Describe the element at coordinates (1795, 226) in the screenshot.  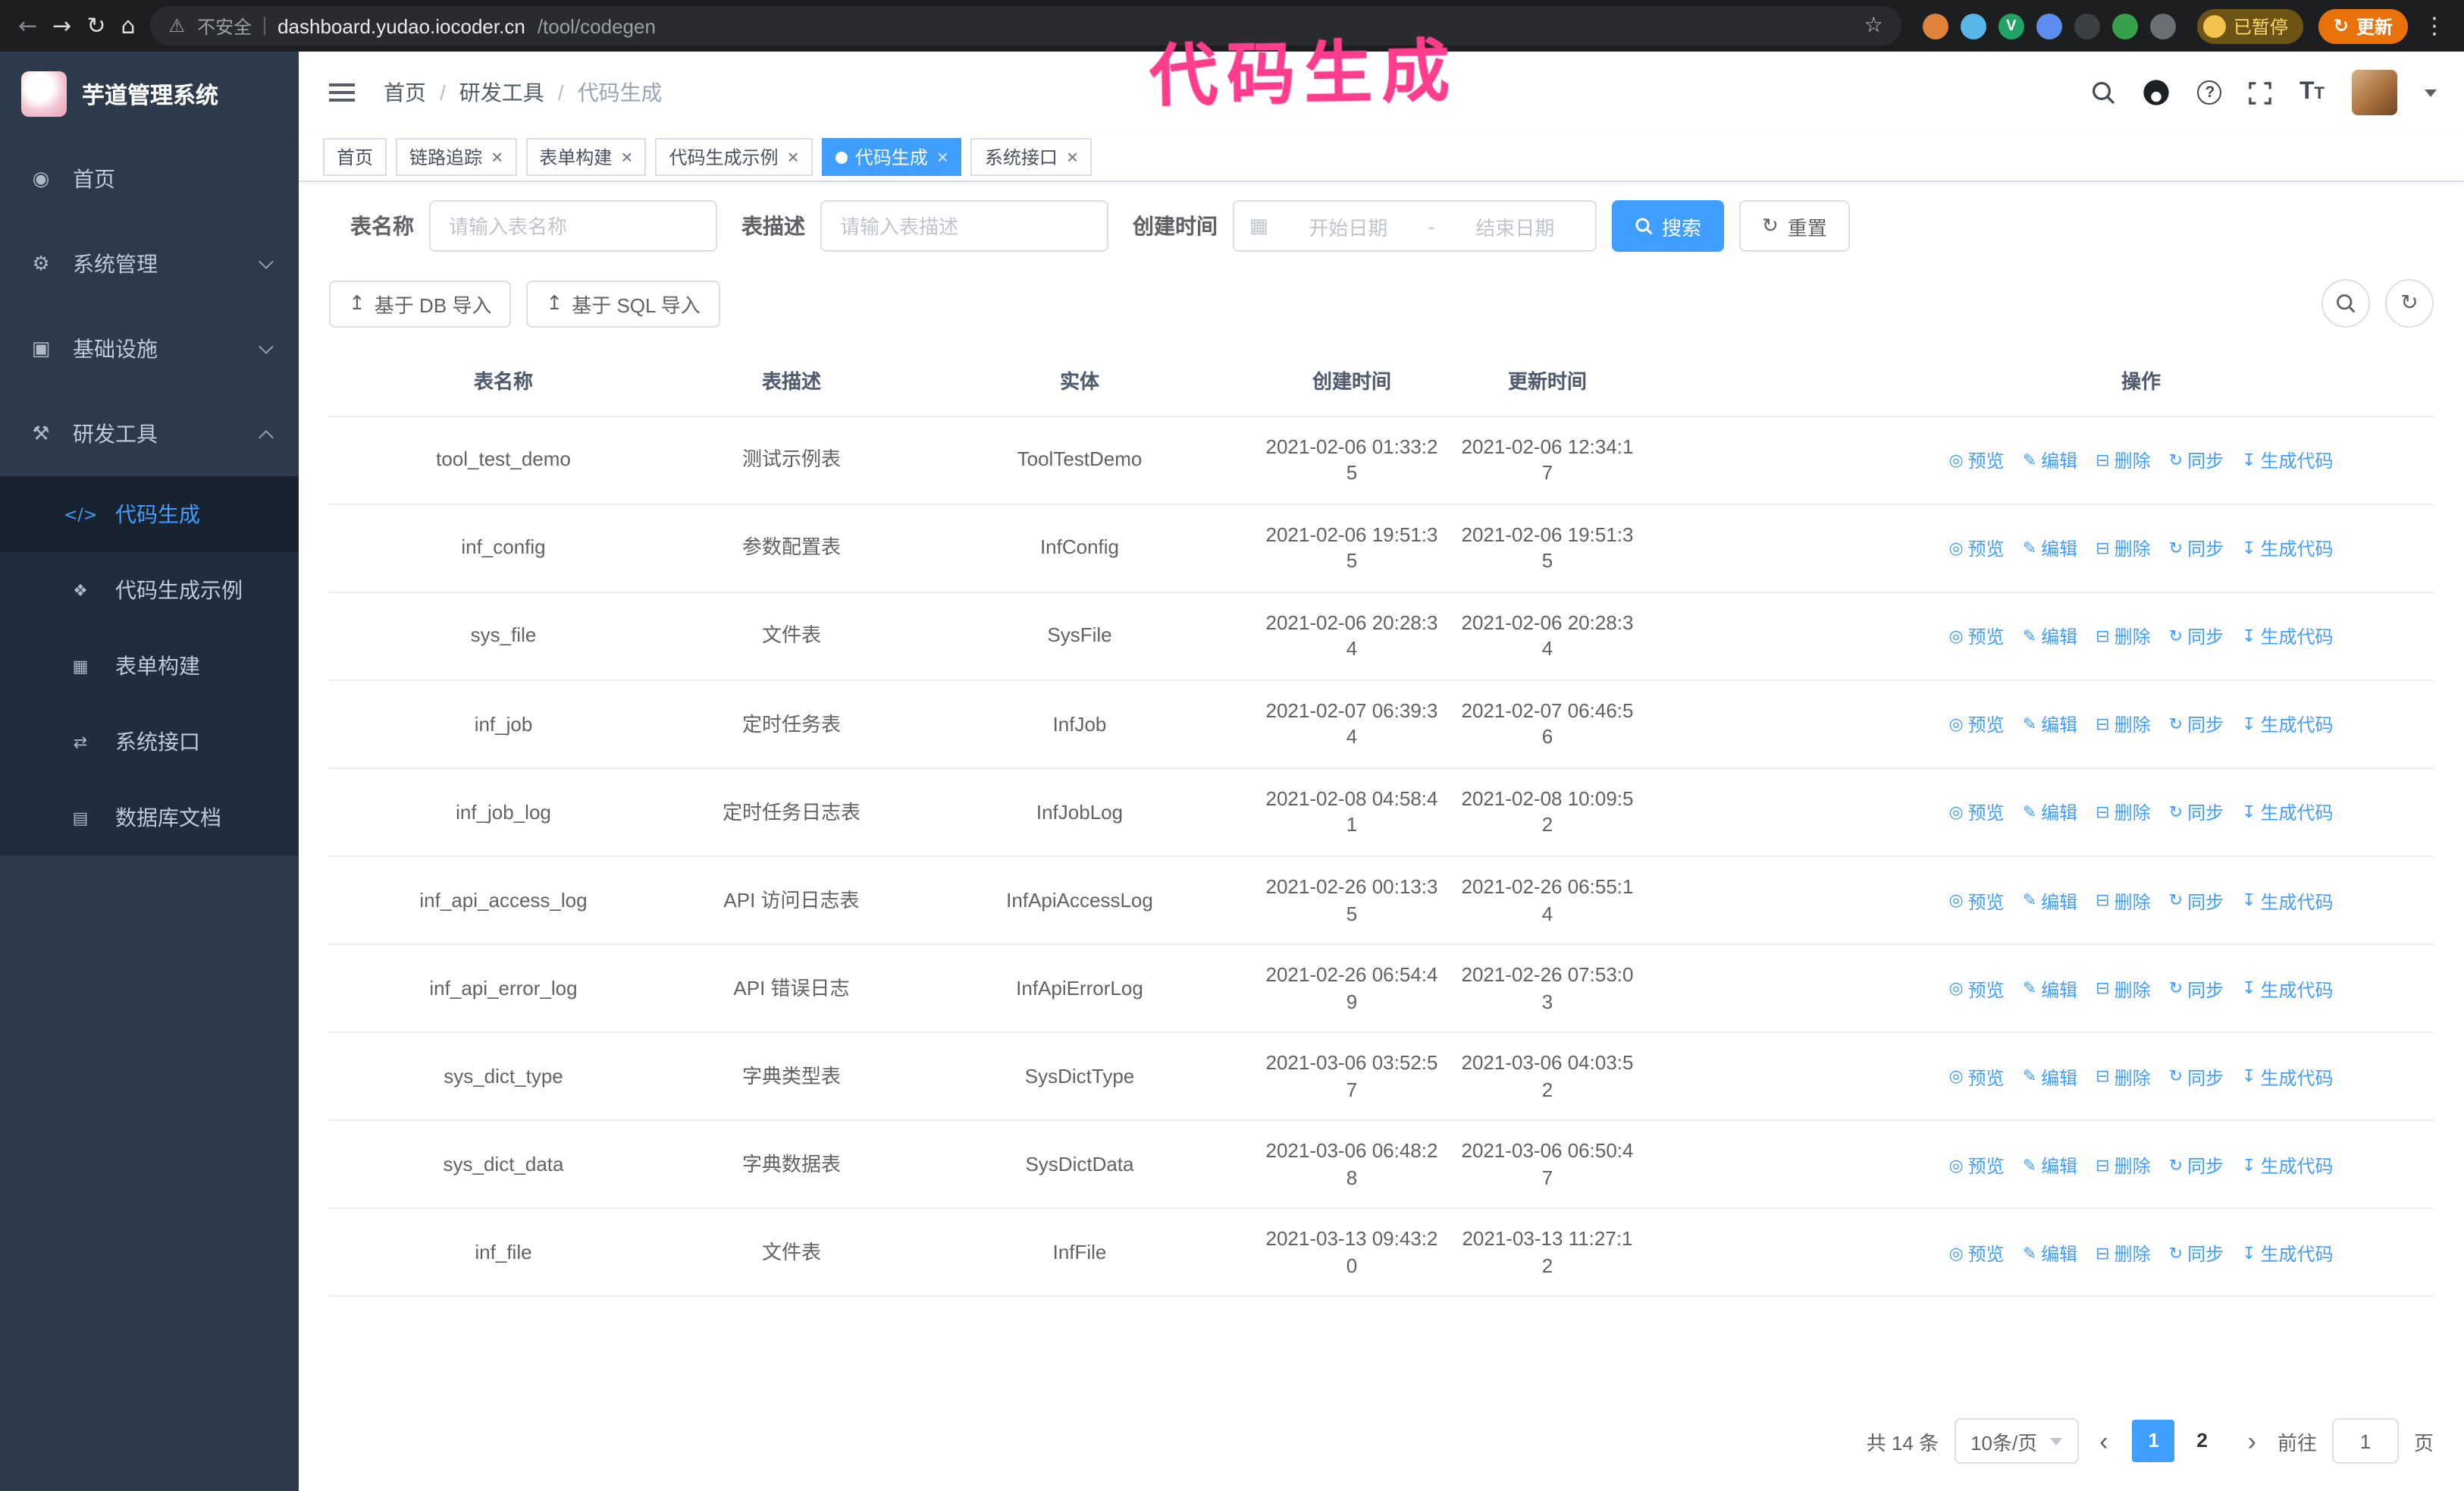
I see `reset-button: ↻ 重置` at that location.